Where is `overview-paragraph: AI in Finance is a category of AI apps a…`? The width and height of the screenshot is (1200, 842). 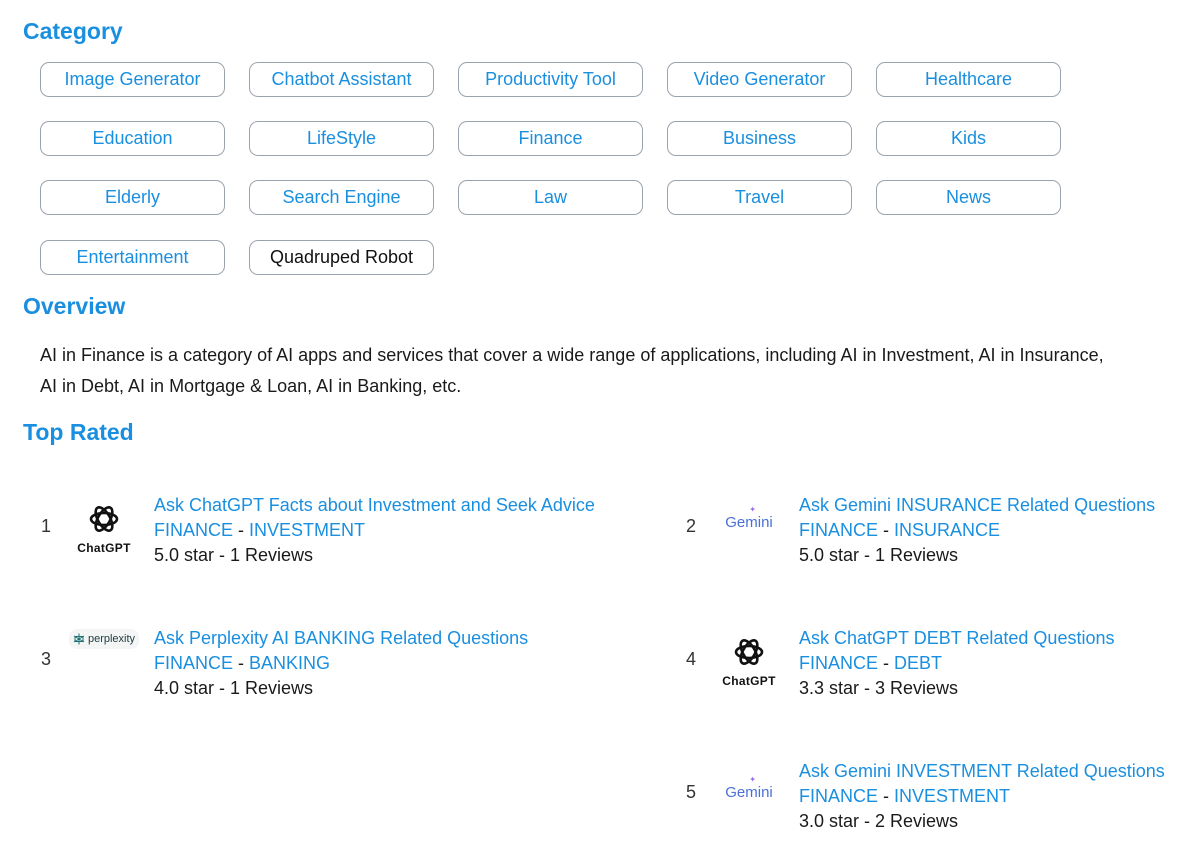 overview-paragraph: AI in Finance is a category of AI apps a… is located at coordinates (572, 370).